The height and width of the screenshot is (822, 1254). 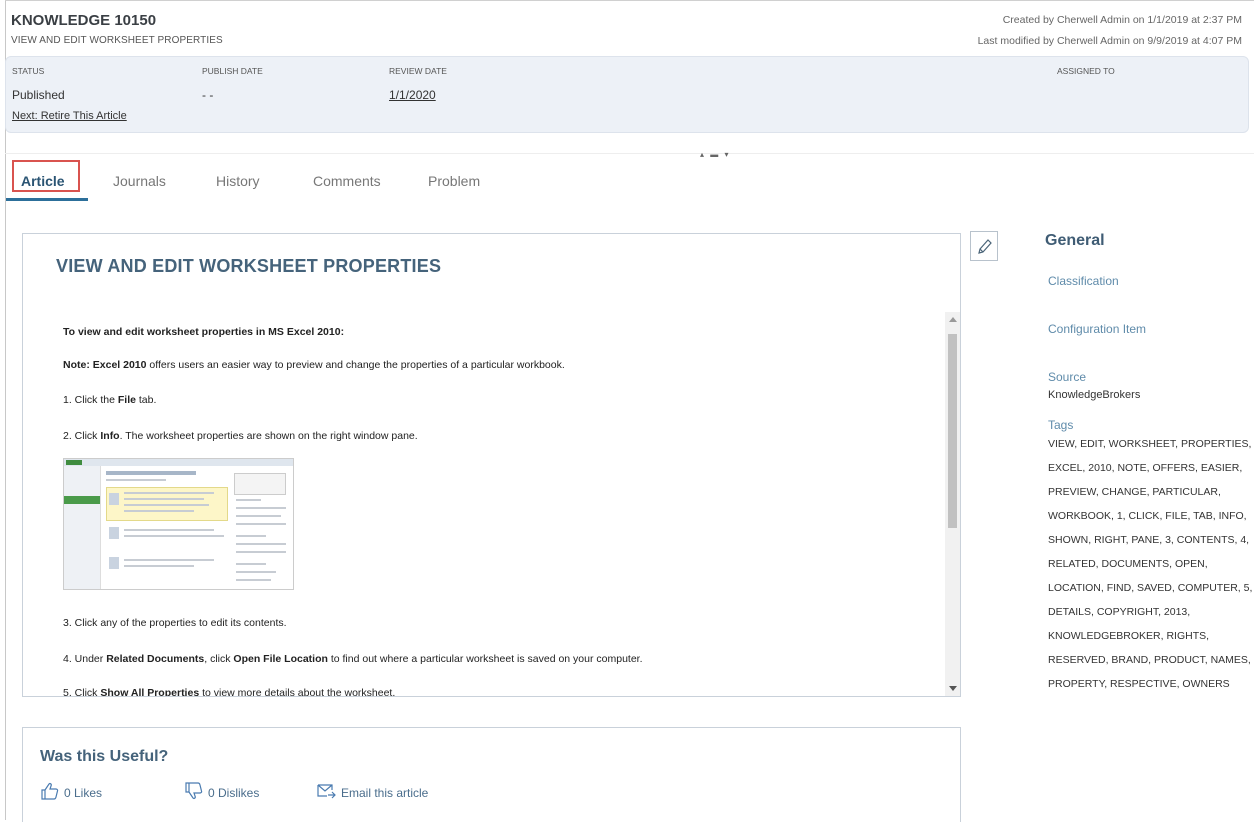 What do you see at coordinates (178, 524) in the screenshot?
I see `excel-info-screenshot` at bounding box center [178, 524].